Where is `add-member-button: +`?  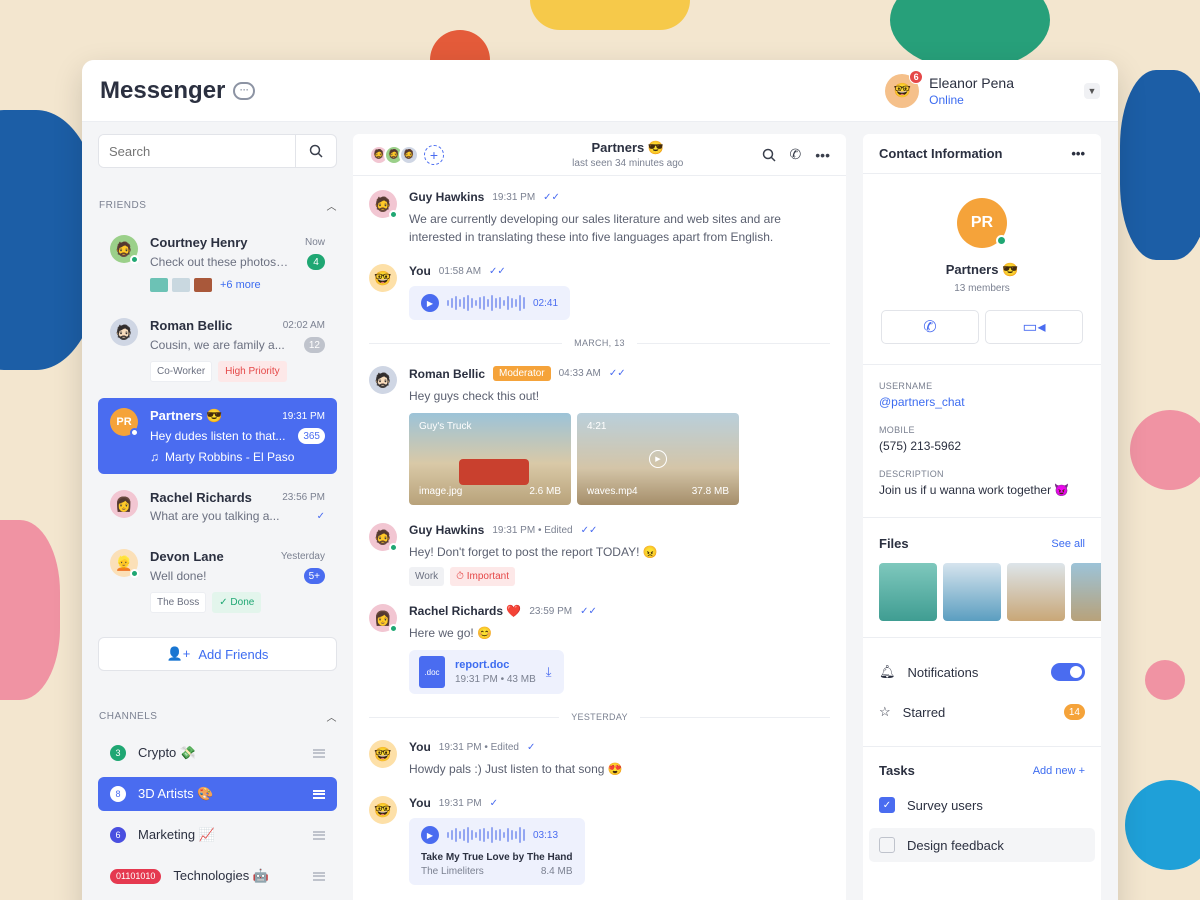
add-member-button: + is located at coordinates (434, 154).